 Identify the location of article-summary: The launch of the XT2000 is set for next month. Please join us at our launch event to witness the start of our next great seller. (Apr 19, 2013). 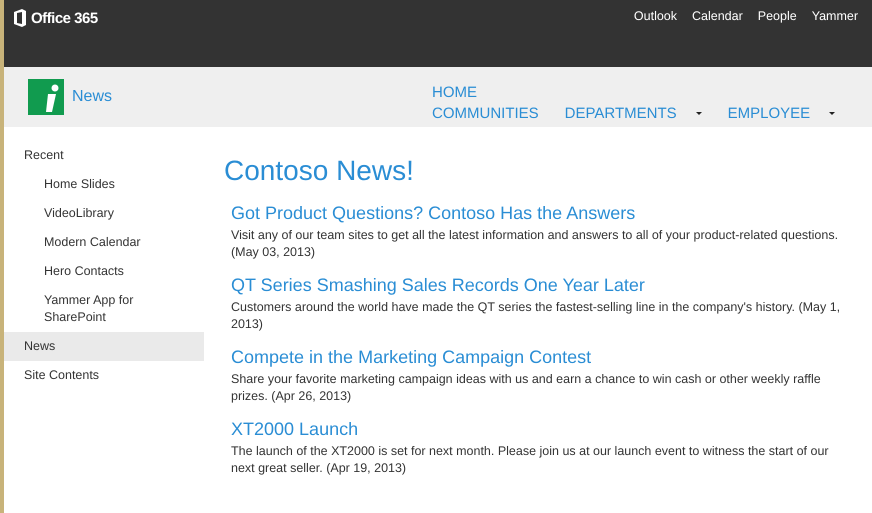
(530, 460).